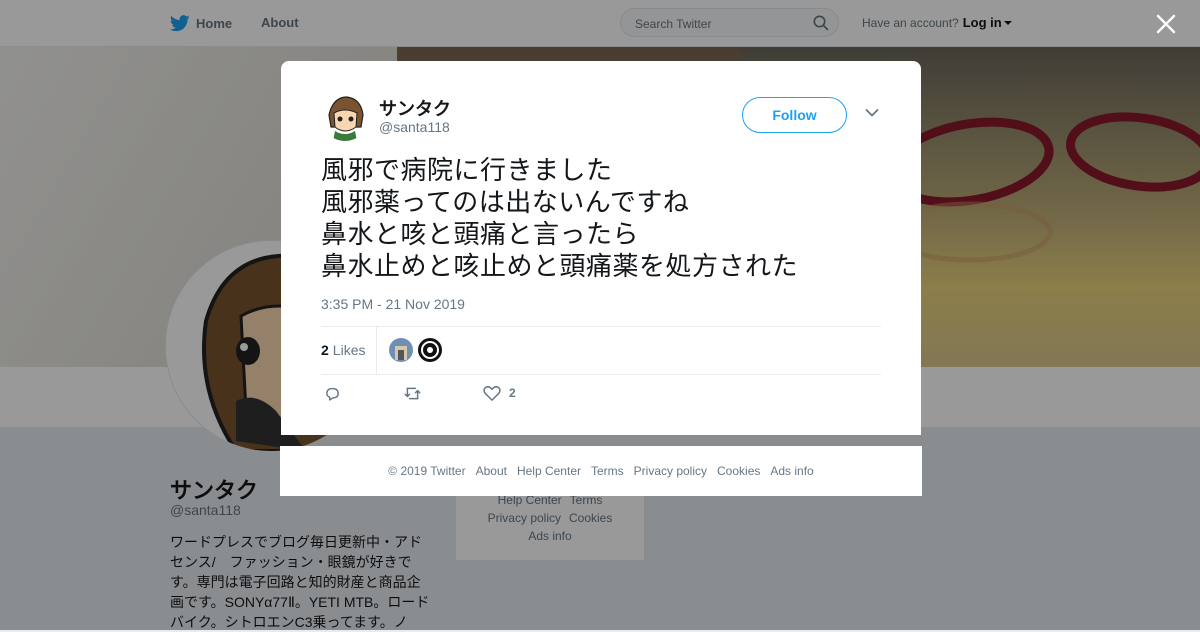  What do you see at coordinates (491, 471) in the screenshot?
I see `footer-link-about: About` at bounding box center [491, 471].